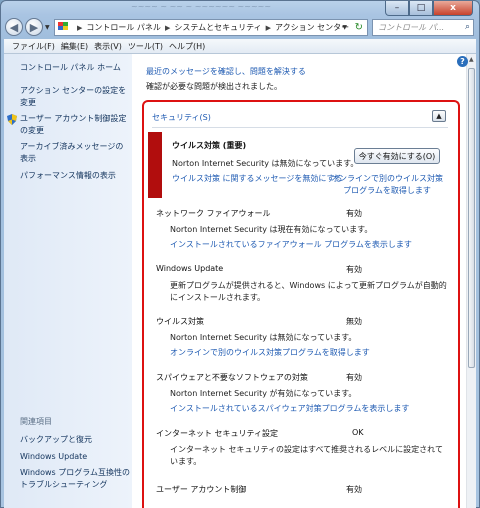 The width and height of the screenshot is (480, 508). What do you see at coordinates (471, 218) in the screenshot?
I see `scrollbar-thumb` at bounding box center [471, 218].